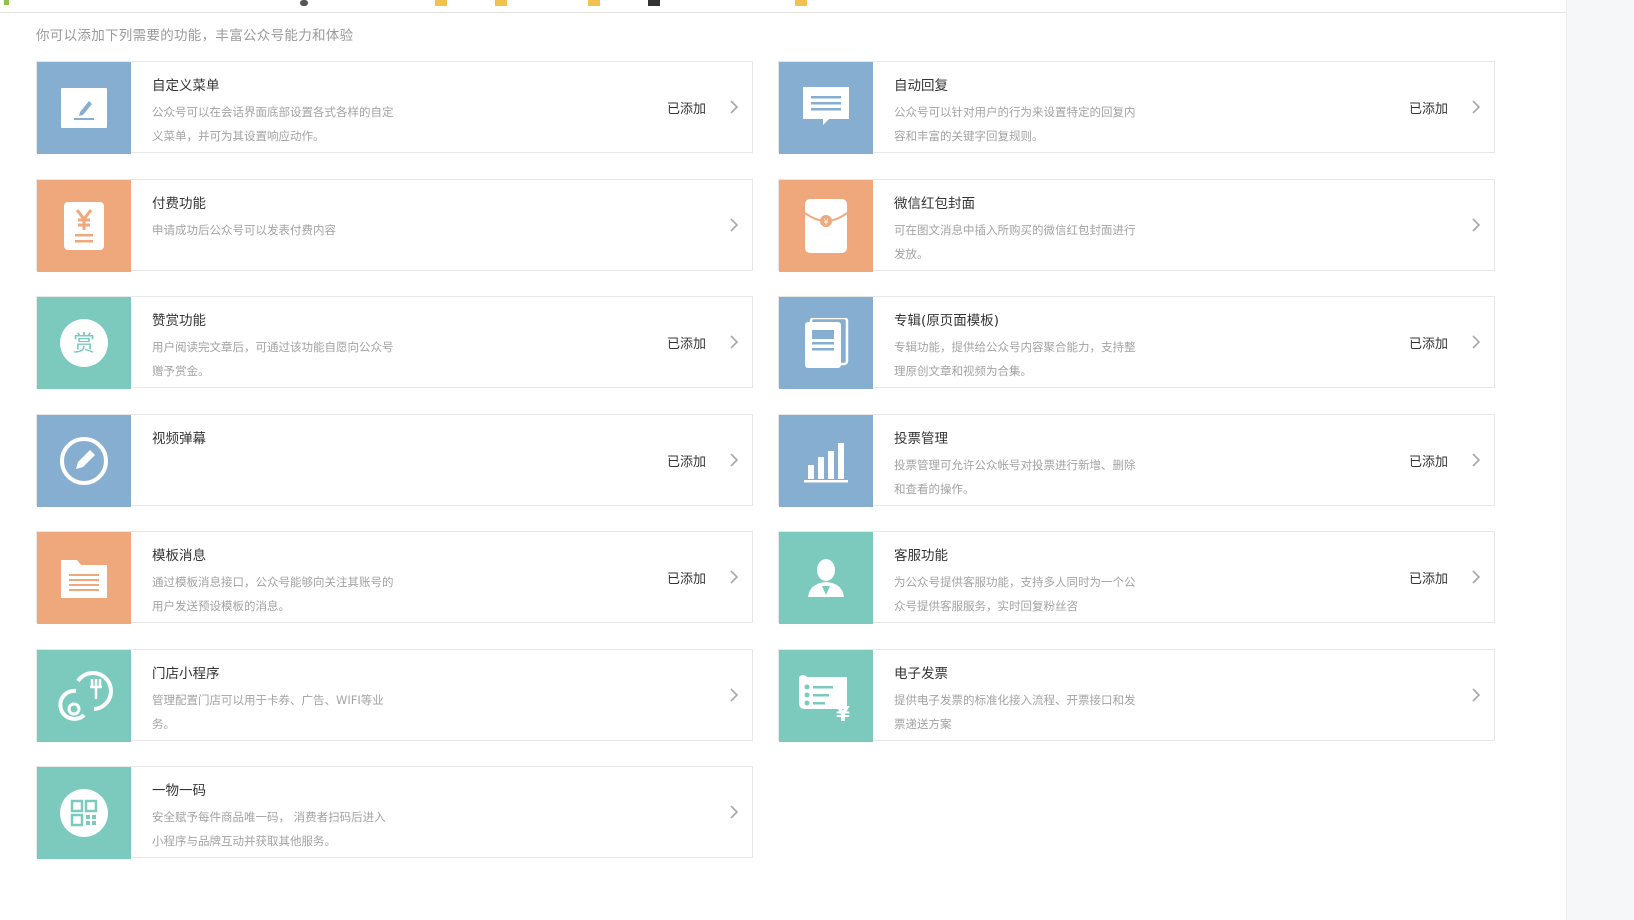 Image resolution: width=1634 pixels, height=920 pixels. I want to click on feature-description: 安全赋予每件商品唯一码， 消费者扫码后进入小程序与品牌互动并获取其他服务。, so click(269, 829).